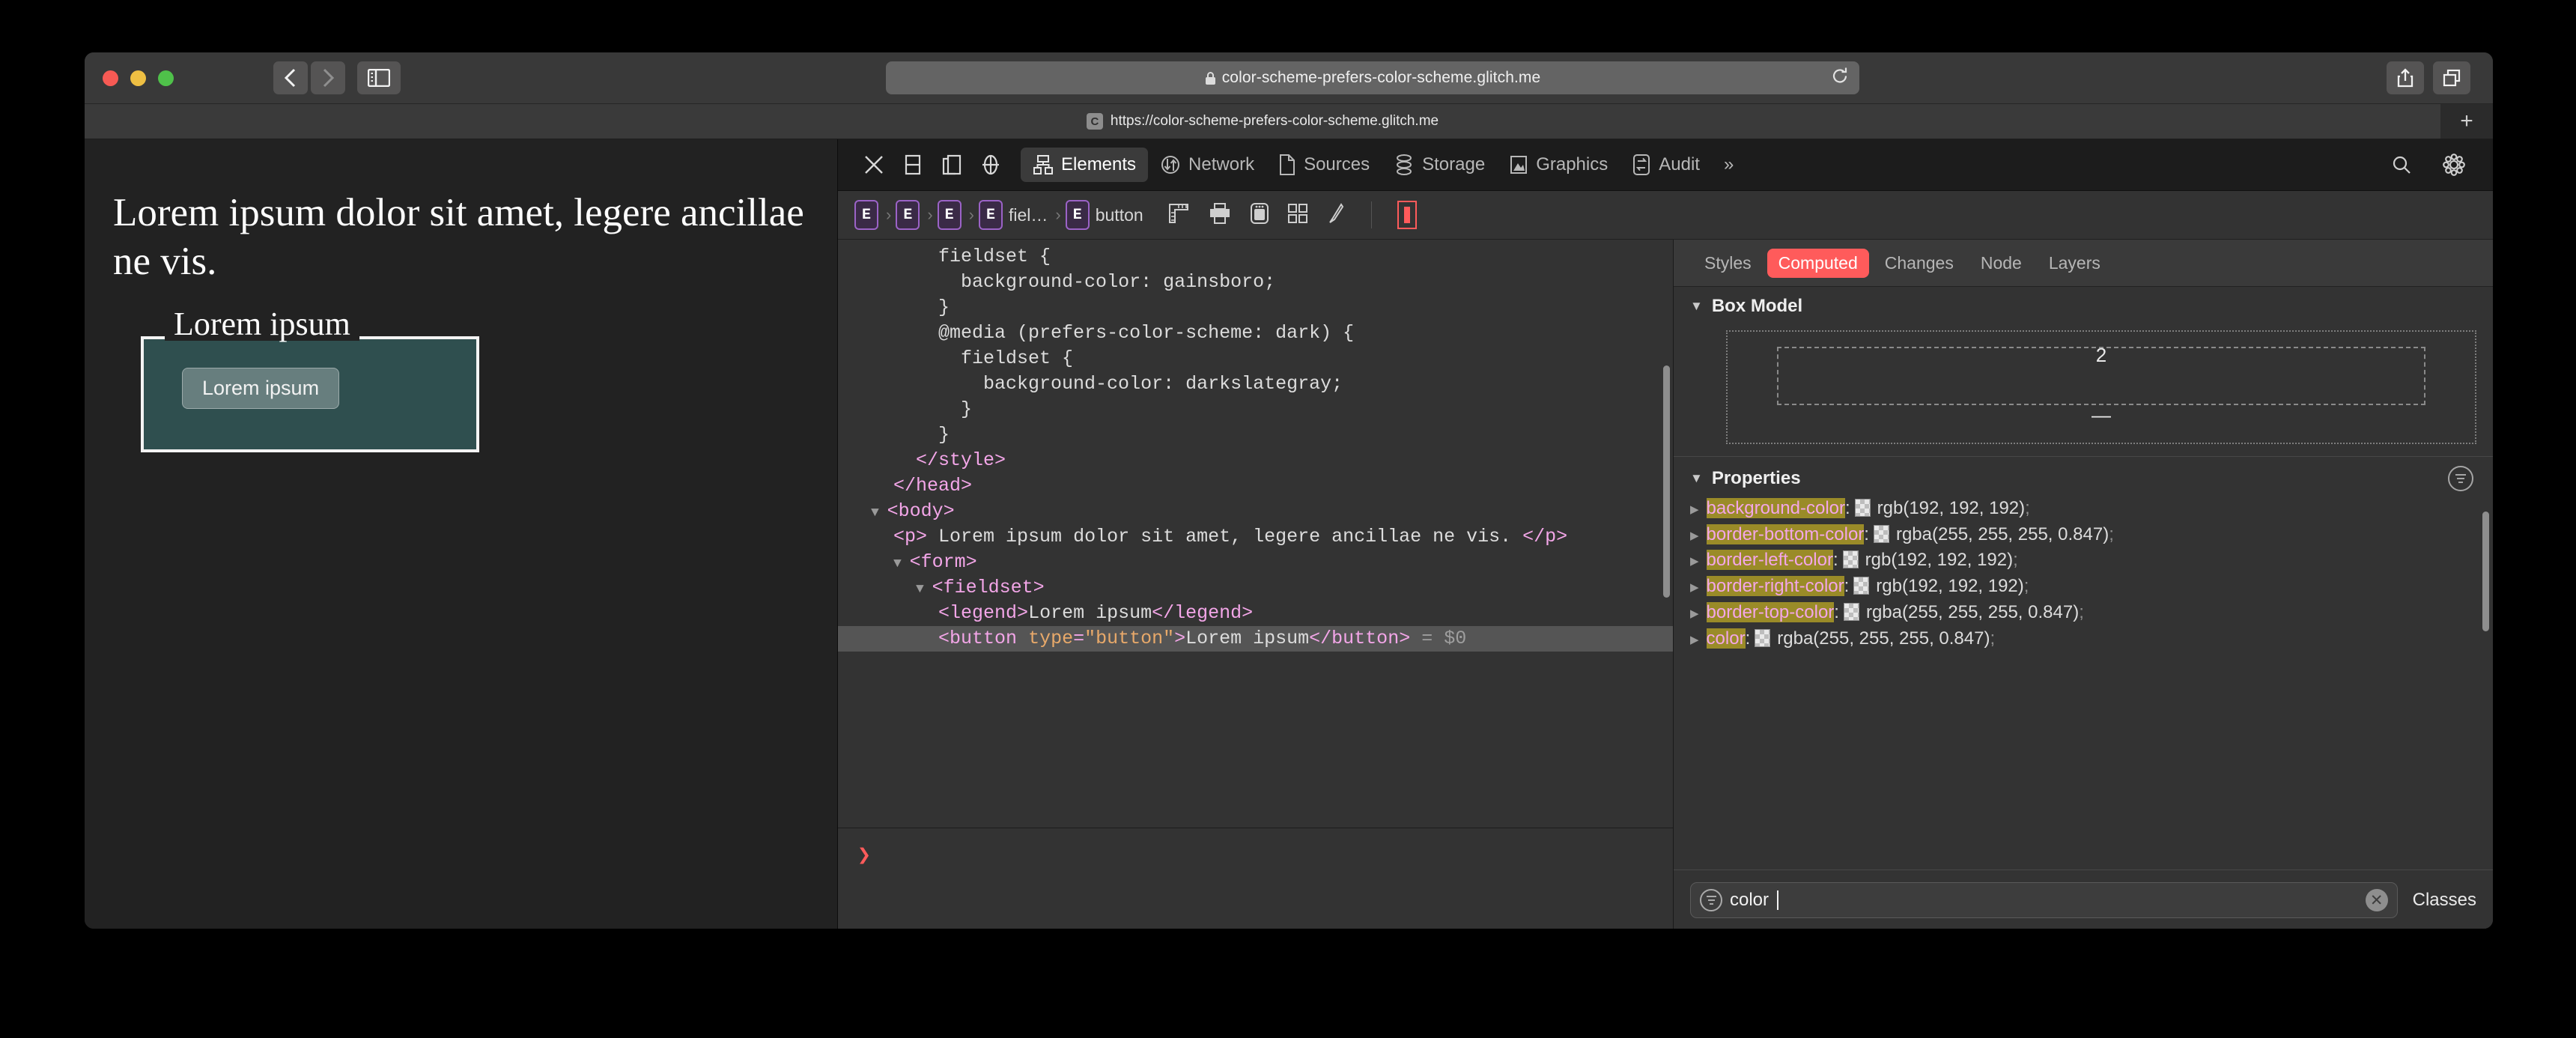 The image size is (2576, 1038). What do you see at coordinates (1726, 638) in the screenshot?
I see `property-name: color` at bounding box center [1726, 638].